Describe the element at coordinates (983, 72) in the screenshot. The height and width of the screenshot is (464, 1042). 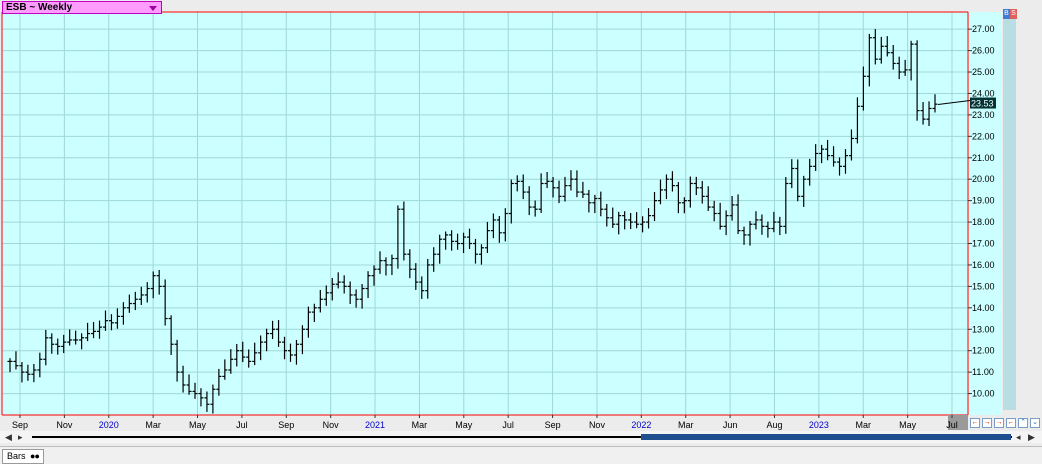
I see `y-tick-label: 25.00` at that location.